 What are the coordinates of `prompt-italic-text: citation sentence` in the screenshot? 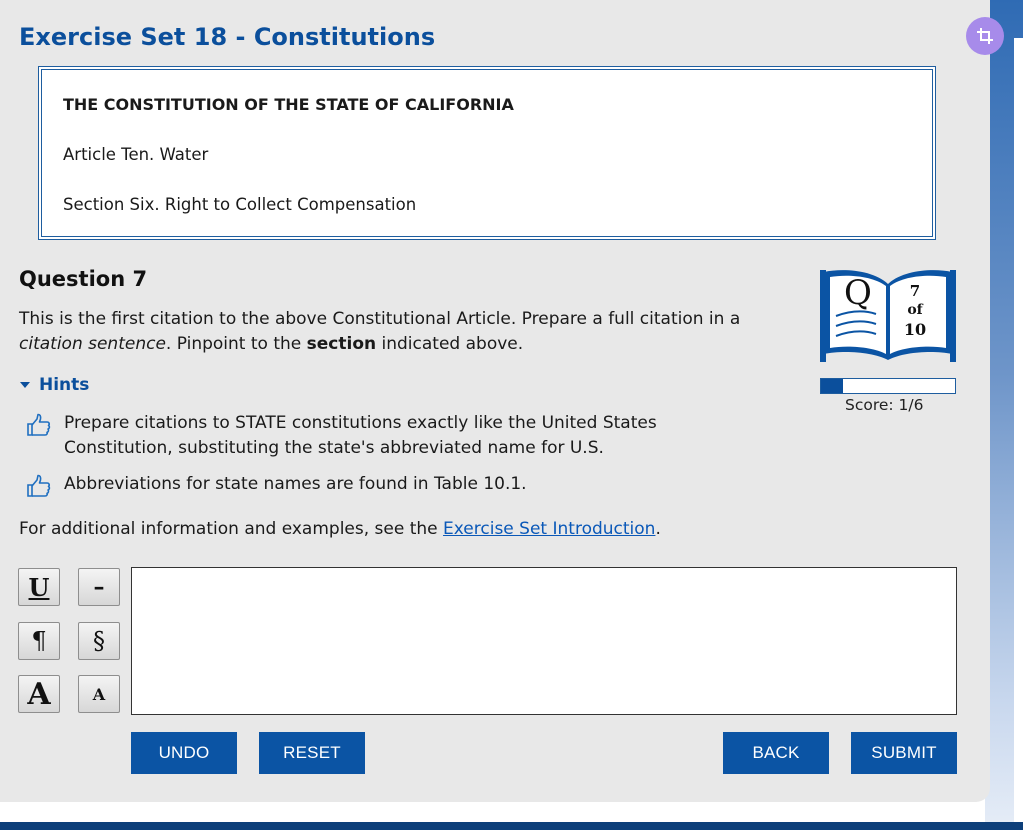 It's located at (92, 344).